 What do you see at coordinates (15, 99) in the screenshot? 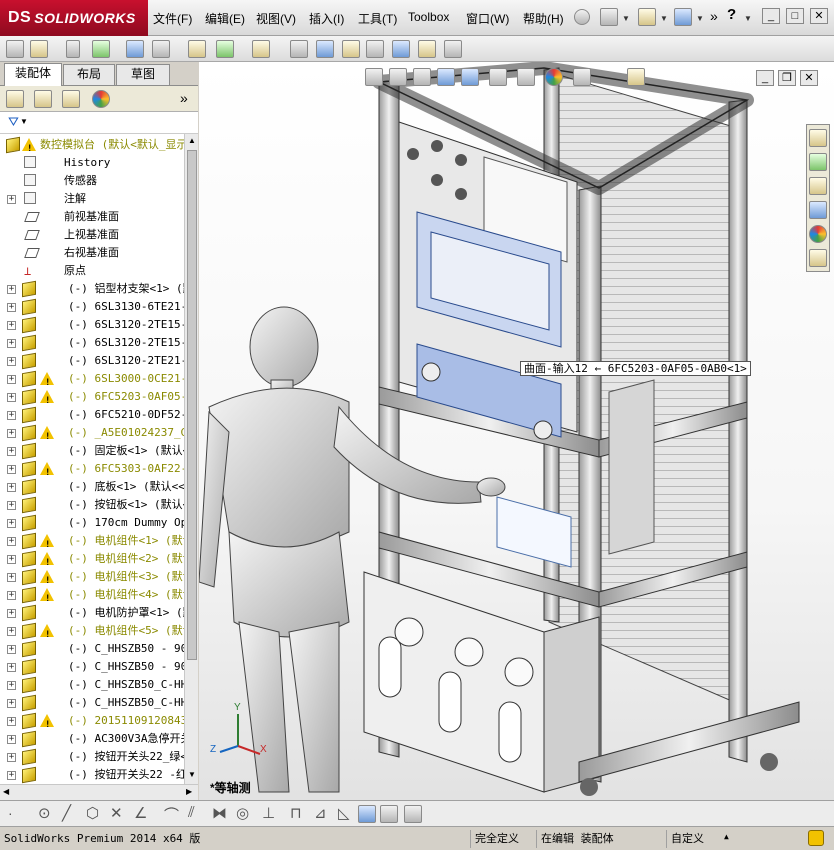
I see `feature-manager-icon` at bounding box center [15, 99].